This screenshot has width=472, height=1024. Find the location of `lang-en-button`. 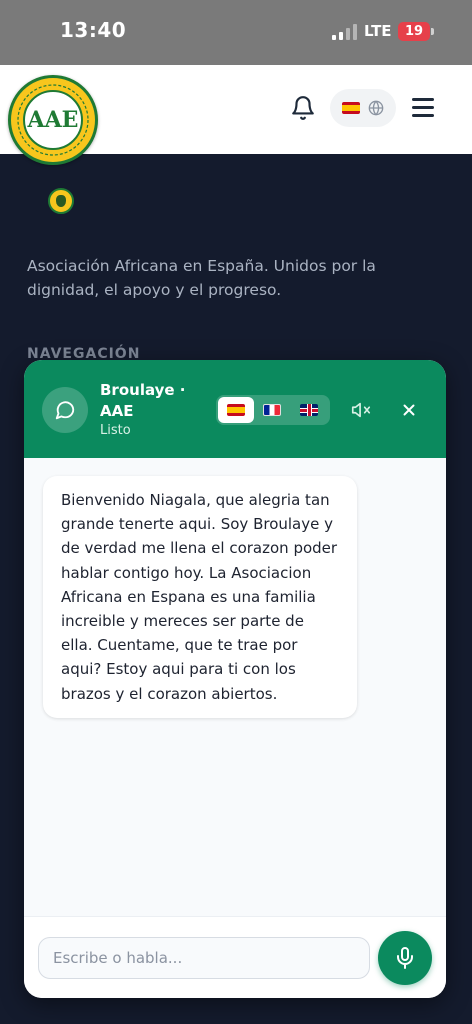

lang-en-button is located at coordinates (309, 410).